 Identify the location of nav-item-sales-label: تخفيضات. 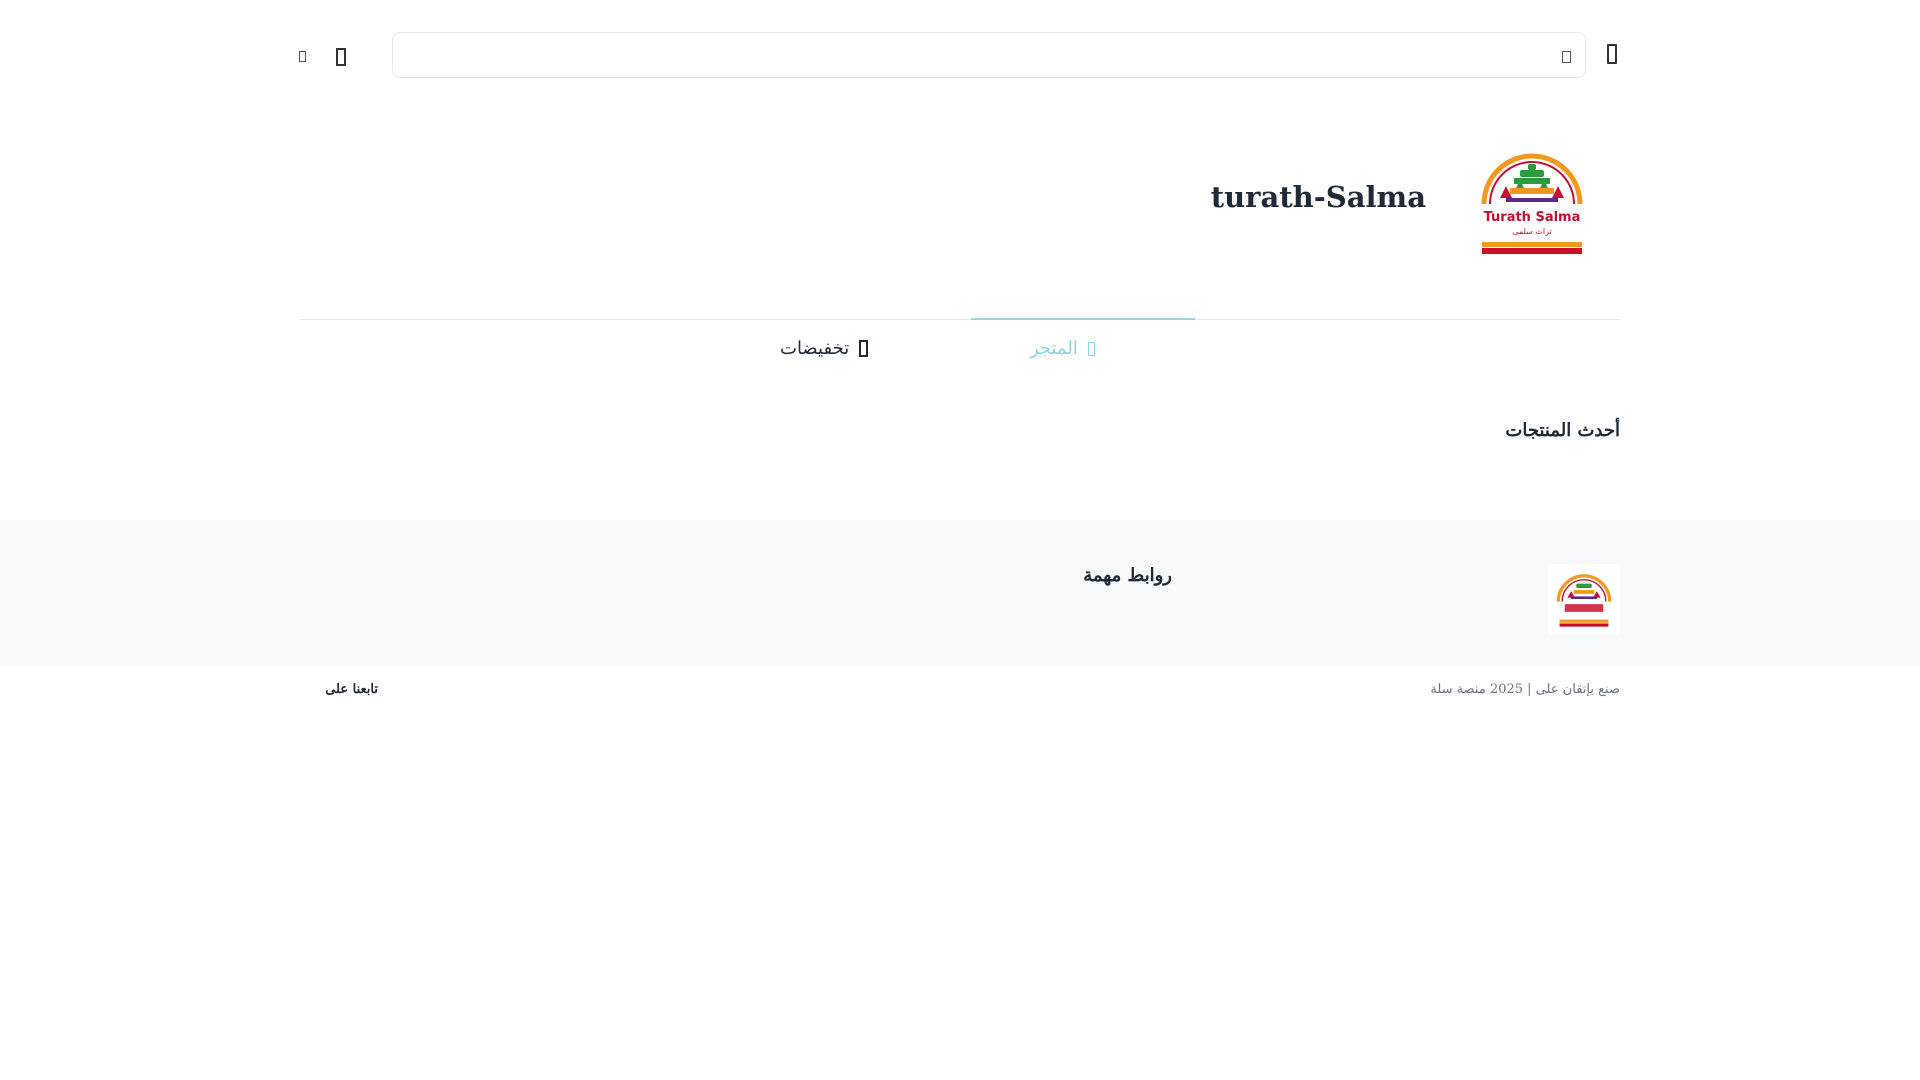
(815, 348).